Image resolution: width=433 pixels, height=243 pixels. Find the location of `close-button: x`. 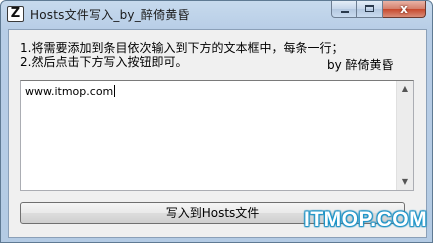

close-button: x is located at coordinates (404, 9).